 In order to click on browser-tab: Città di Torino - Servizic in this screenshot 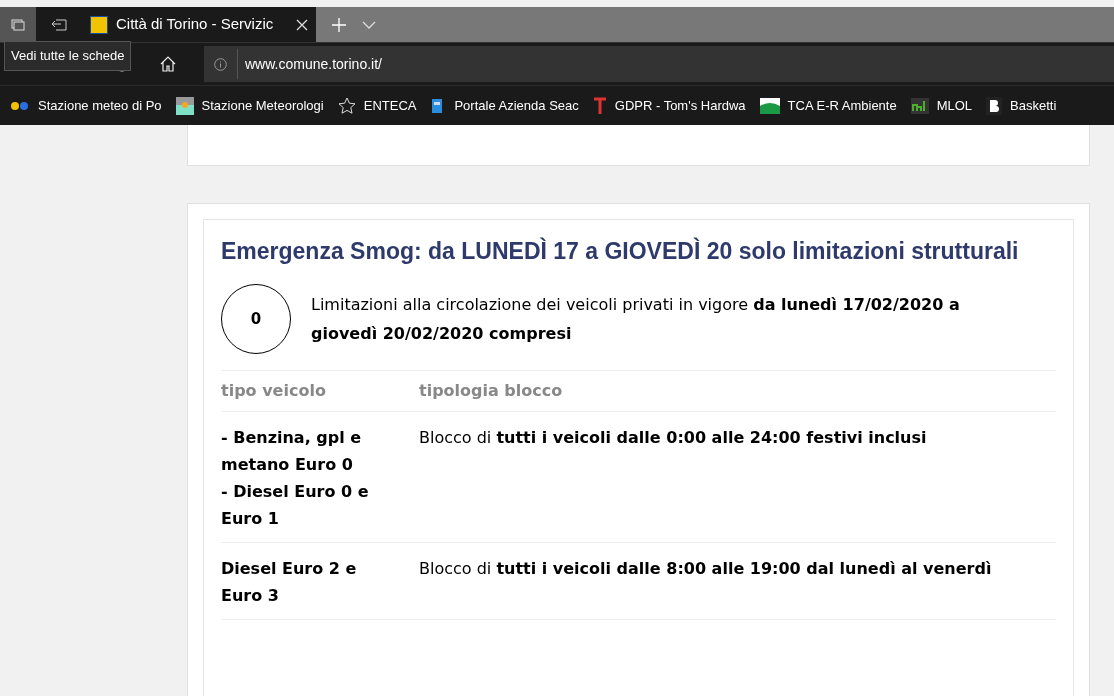, I will do `click(199, 24)`.